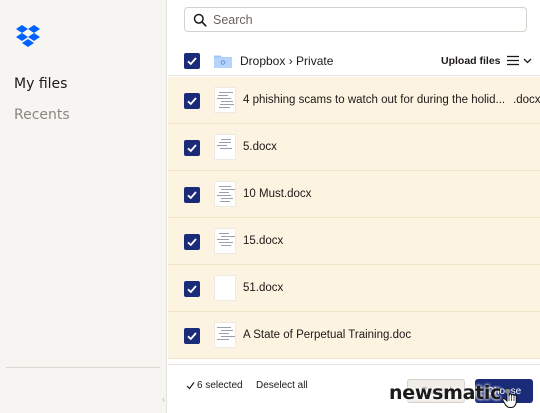  Describe the element at coordinates (354, 241) in the screenshot. I see `file-row: 15.docx` at that location.